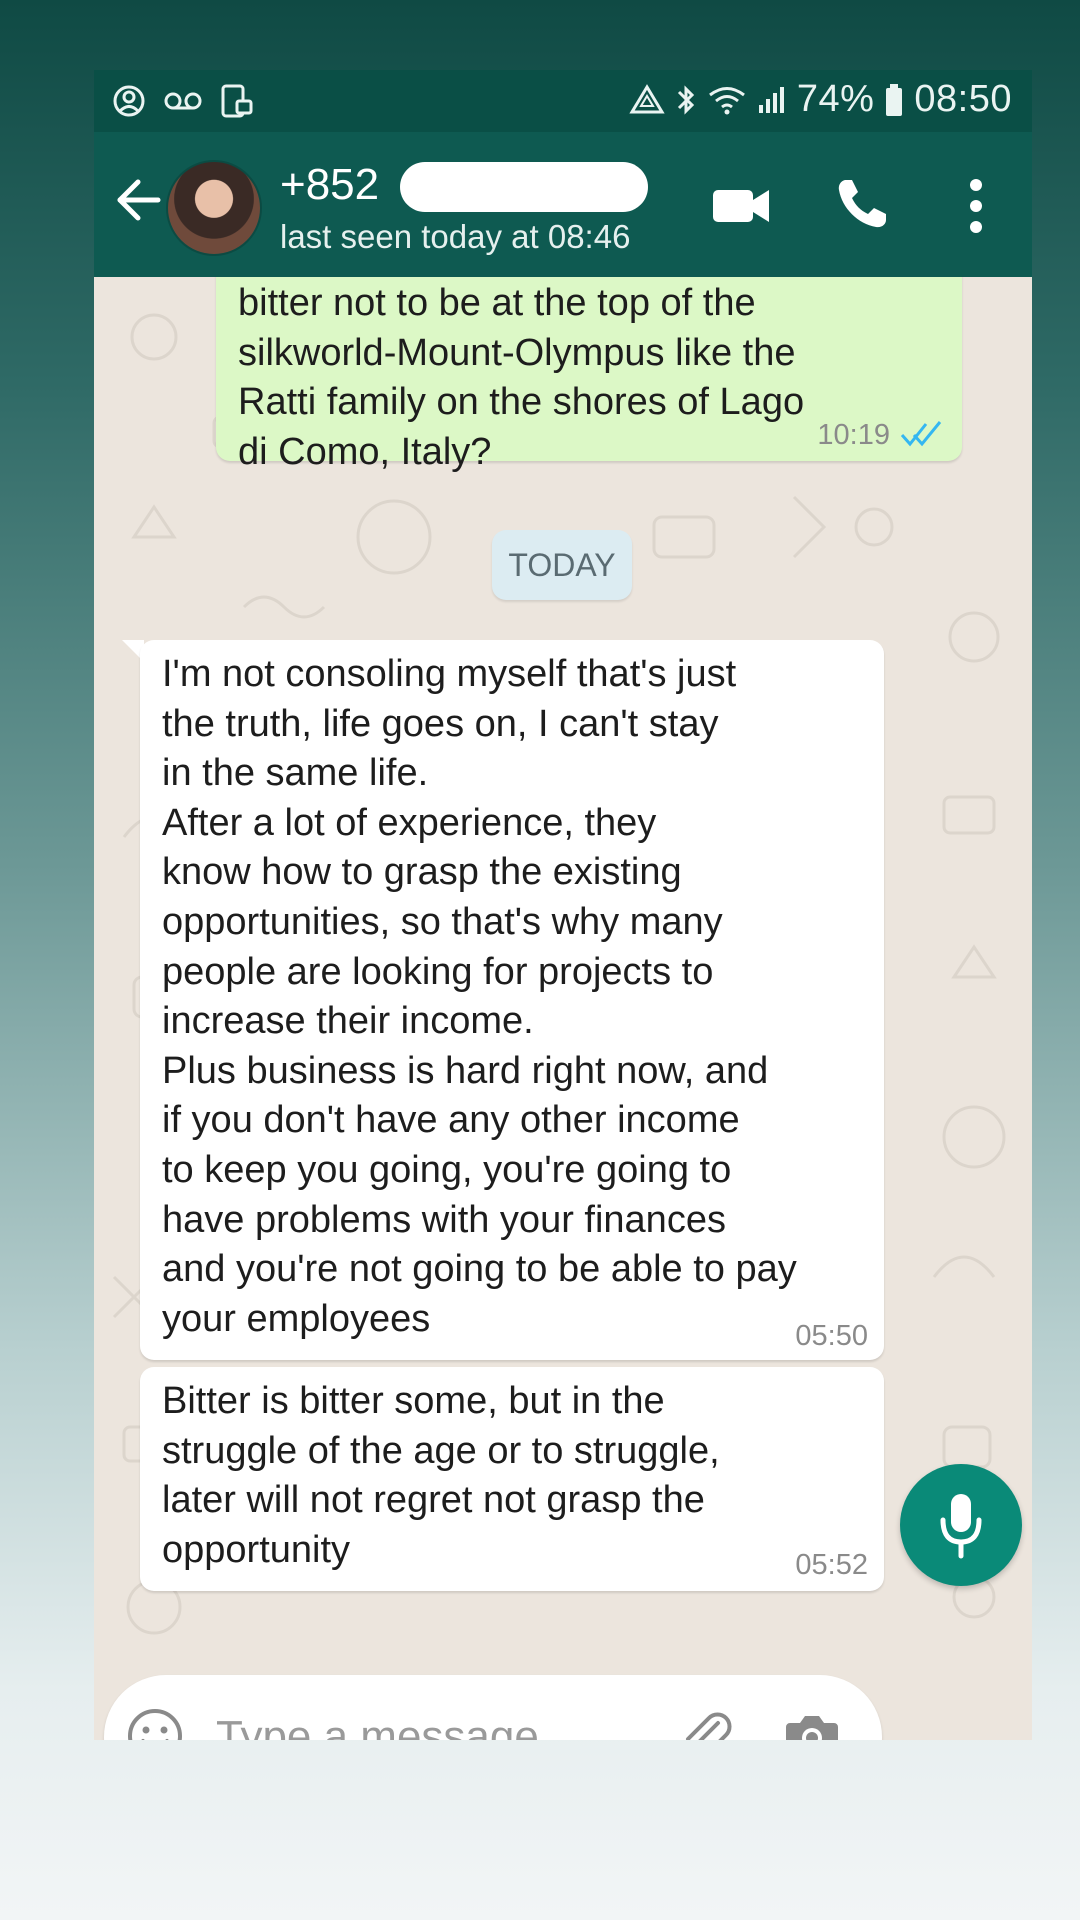  I want to click on voicemail-icon, so click(183, 101).